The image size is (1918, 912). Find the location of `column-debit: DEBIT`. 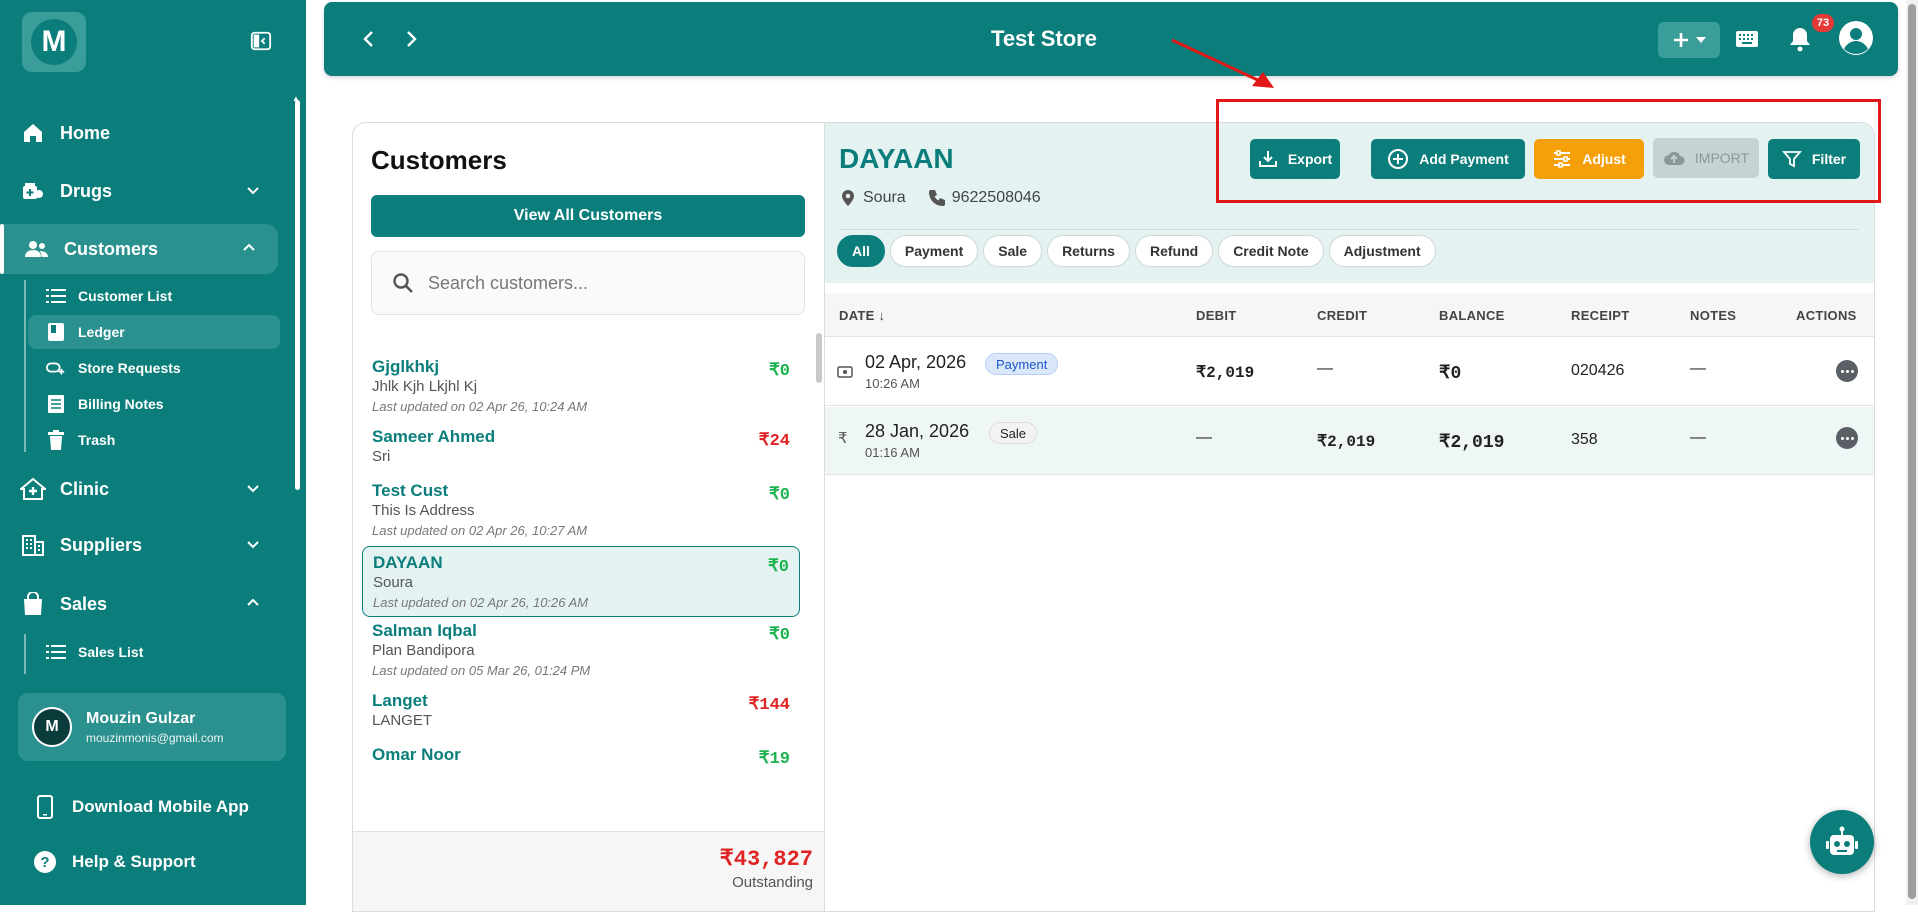

column-debit: DEBIT is located at coordinates (1216, 315).